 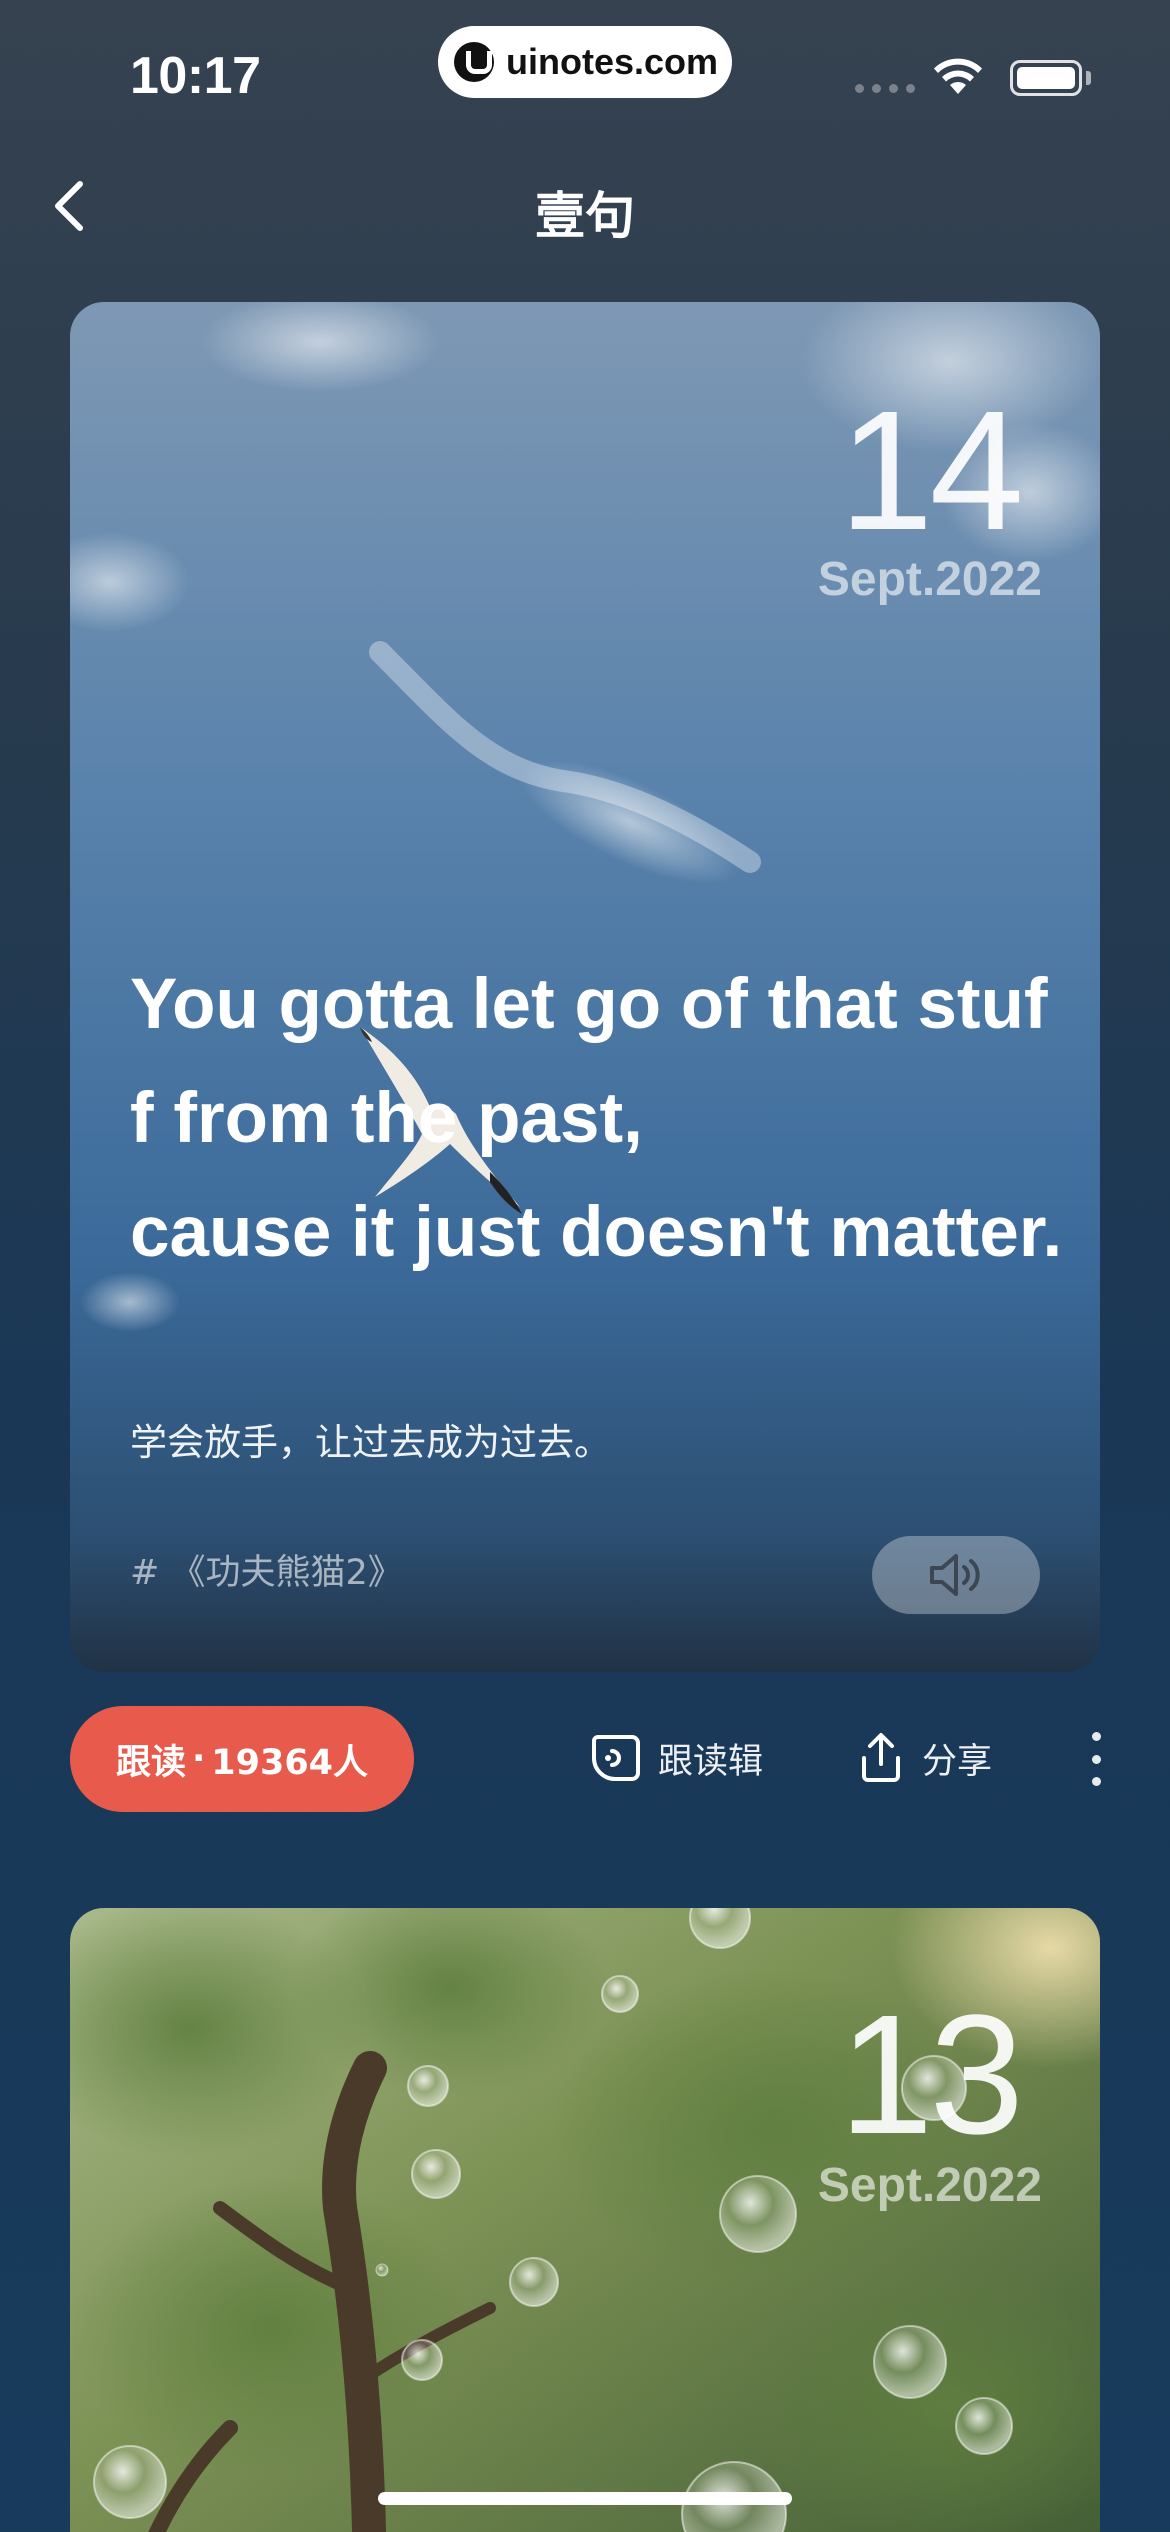 I want to click on share-icon, so click(x=881, y=1757).